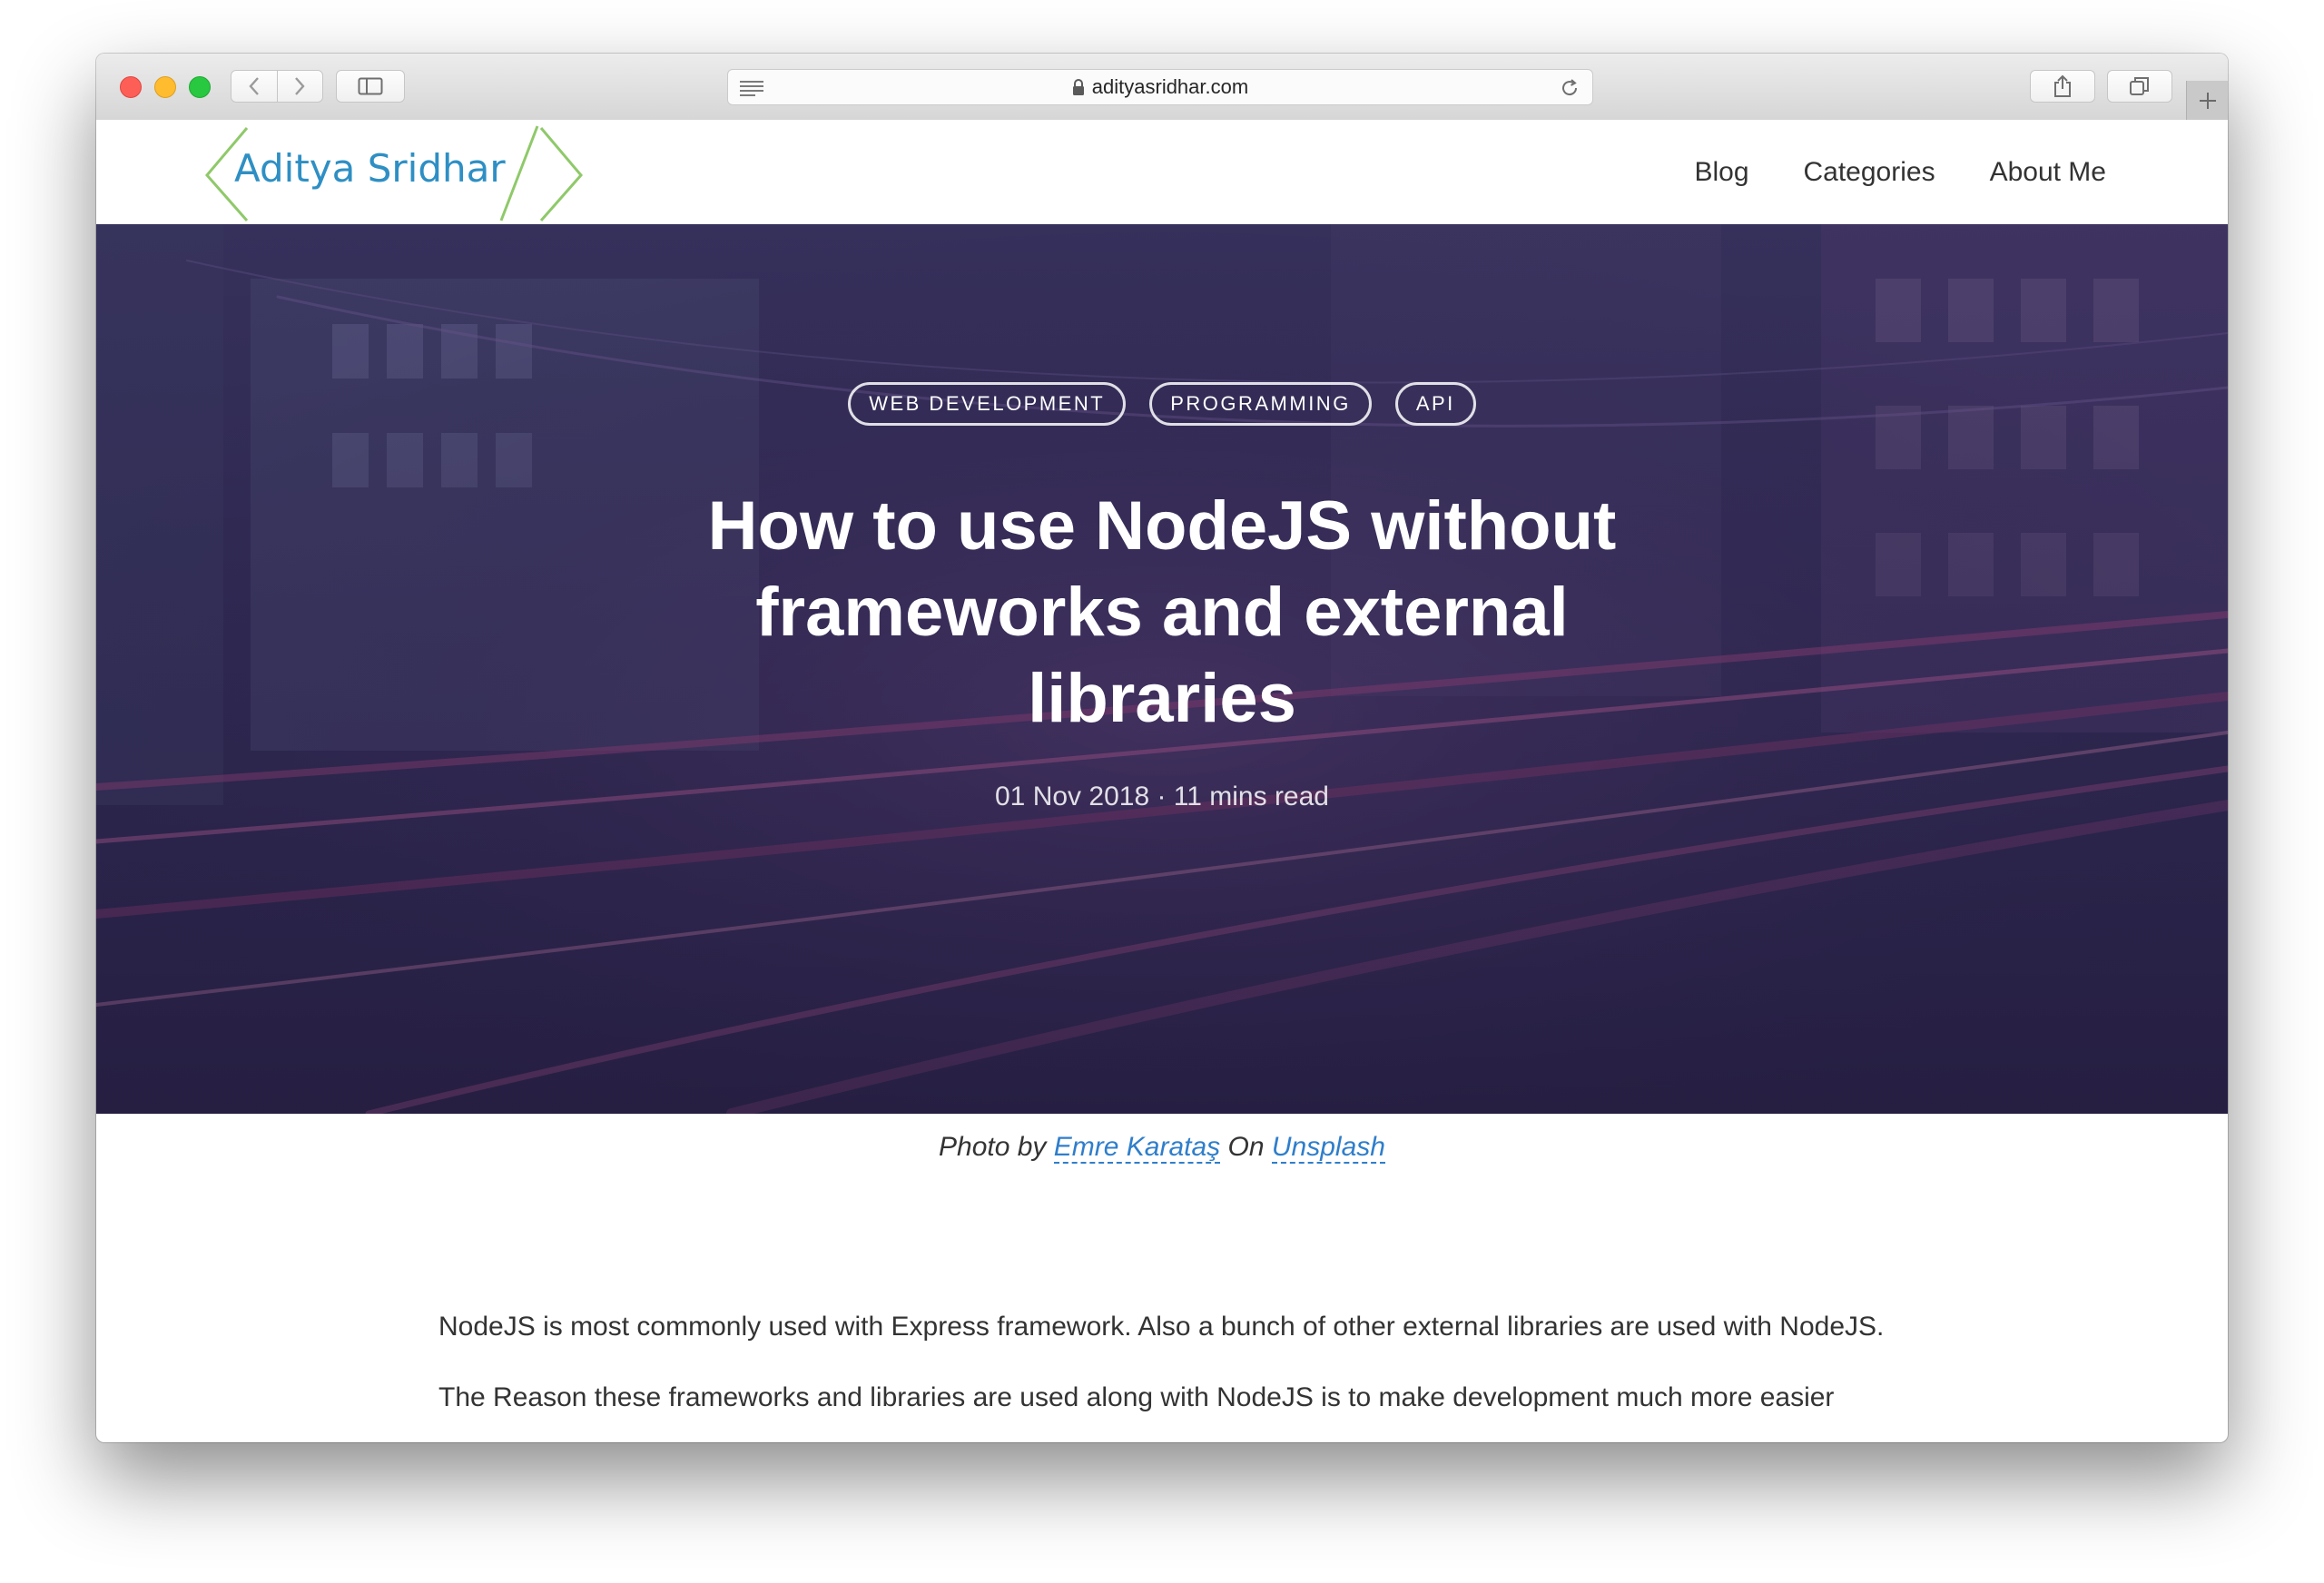 The width and height of the screenshot is (2324, 1583). I want to click on sidebar-icon, so click(370, 86).